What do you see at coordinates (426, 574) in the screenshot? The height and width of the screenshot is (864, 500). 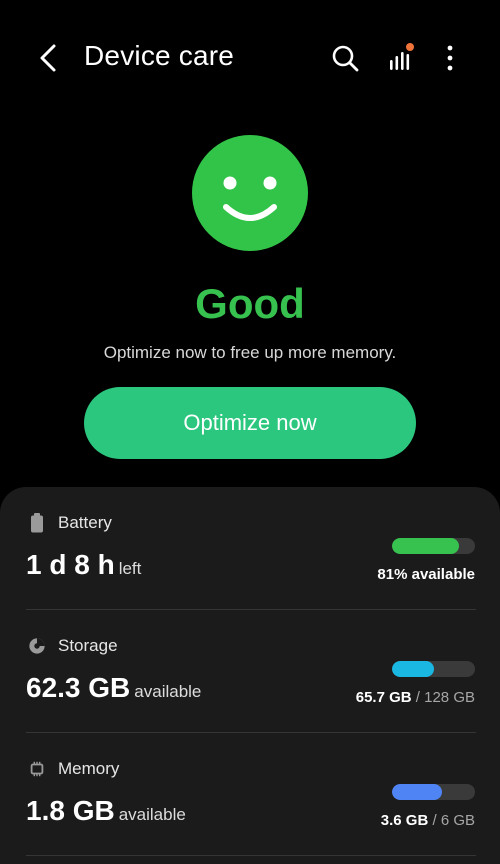 I see `battery-note: 81% available` at bounding box center [426, 574].